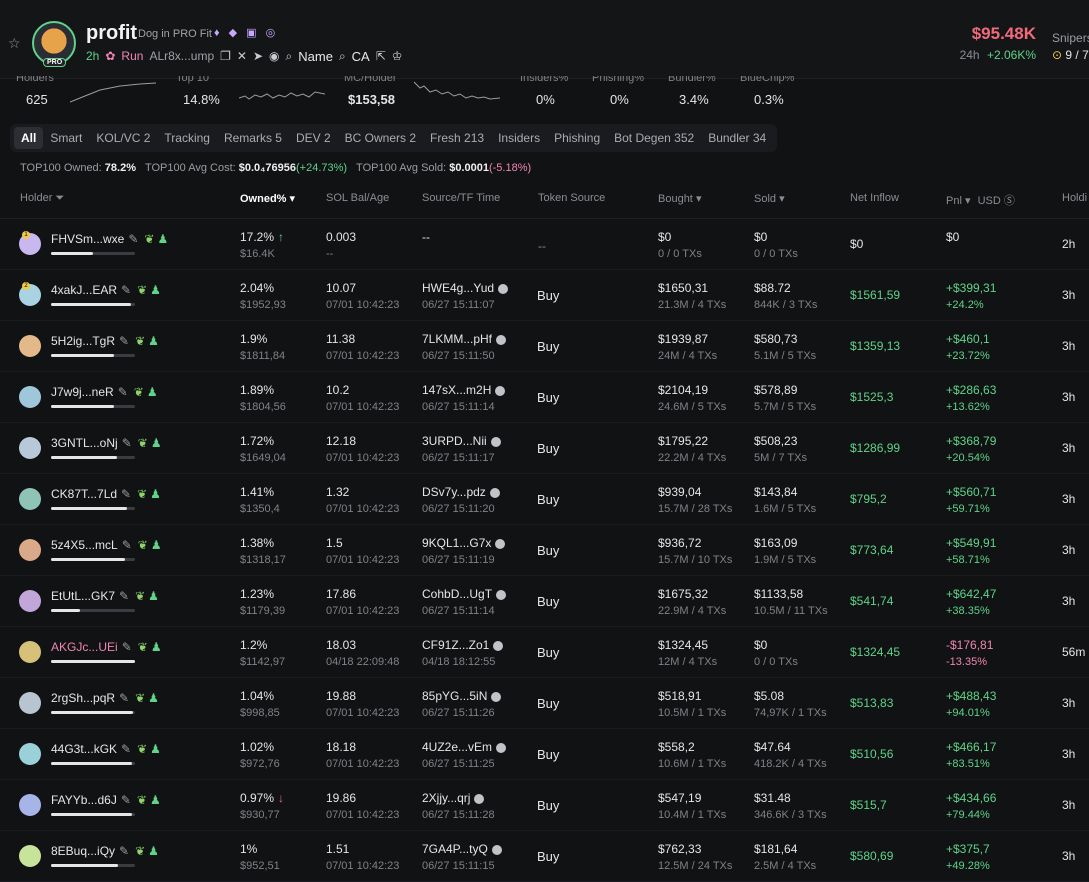 The width and height of the screenshot is (1089, 882). Describe the element at coordinates (519, 138) in the screenshot. I see `tab-insiders: Insiders` at that location.